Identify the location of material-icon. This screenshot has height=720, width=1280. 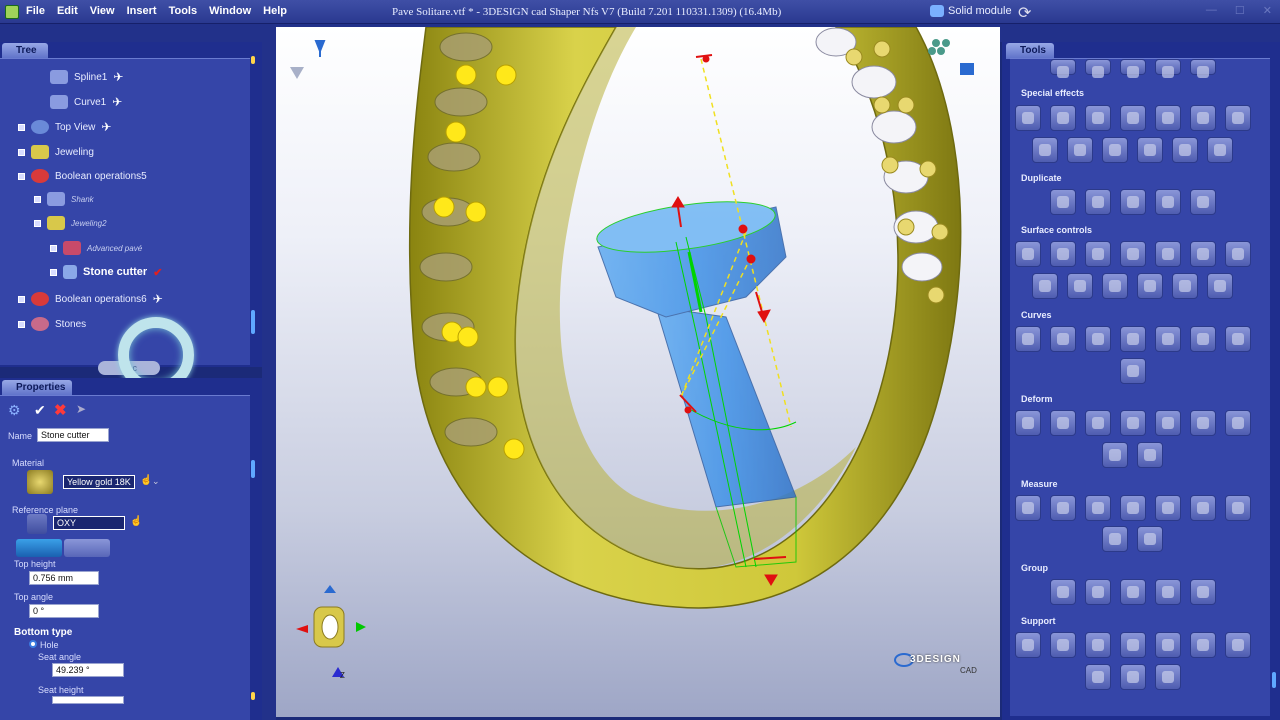
(40, 482).